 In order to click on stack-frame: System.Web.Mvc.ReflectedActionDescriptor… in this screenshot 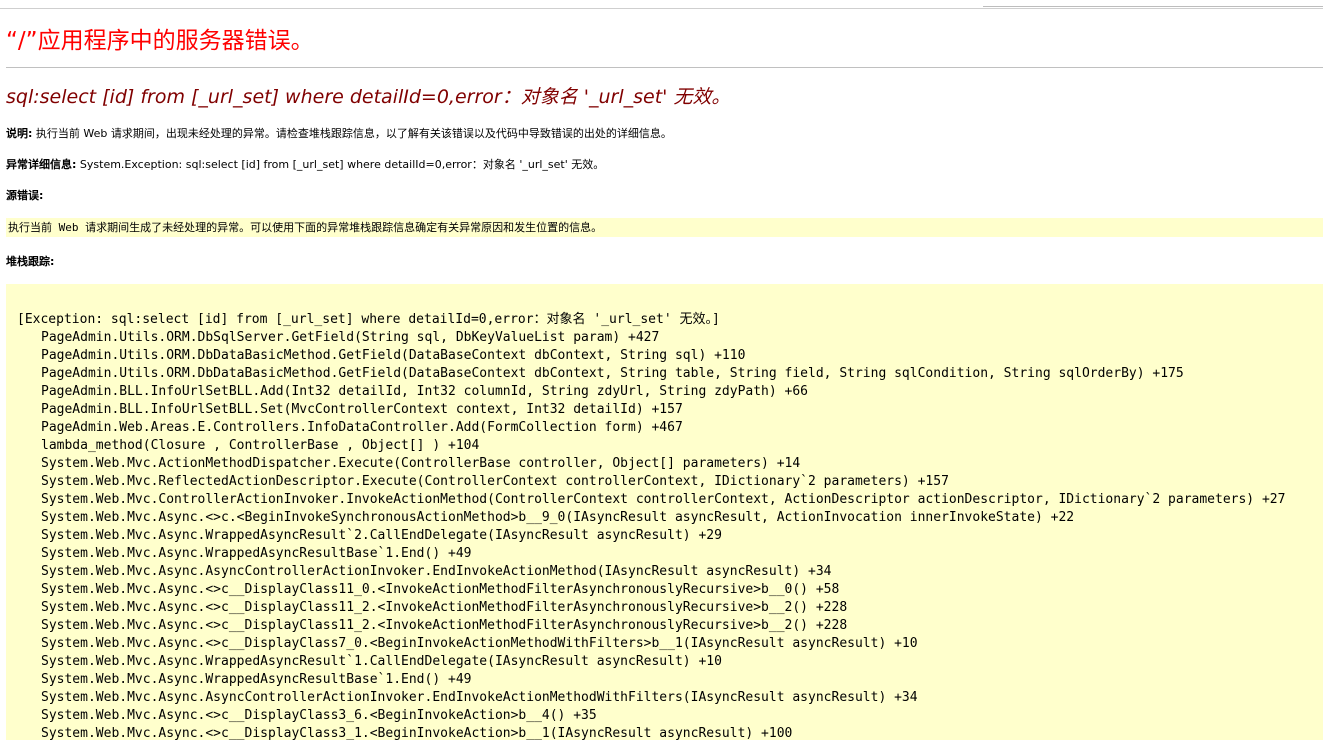, I will do `click(495, 481)`.